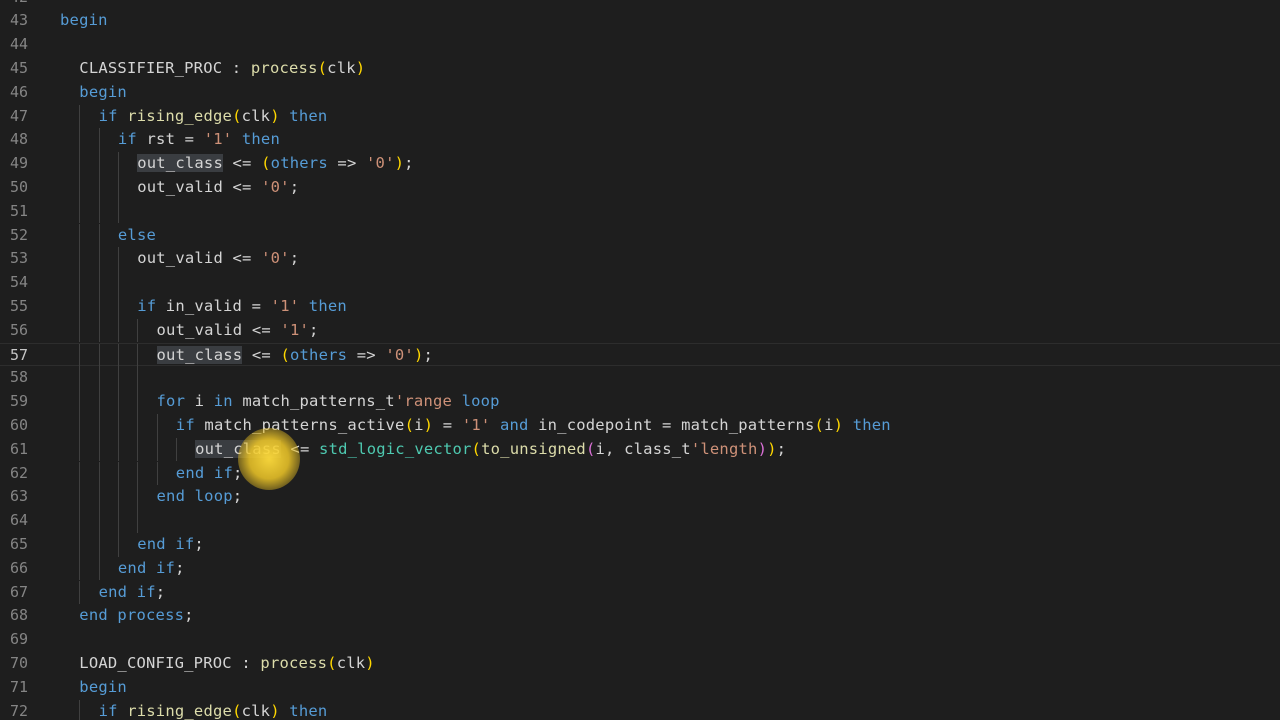 The height and width of the screenshot is (720, 1280). I want to click on line-number: 53, so click(18, 258).